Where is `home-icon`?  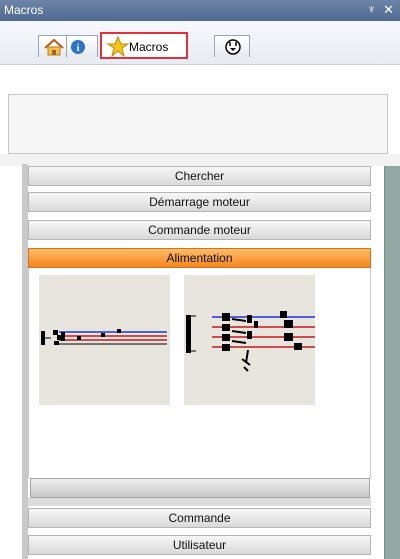
home-icon is located at coordinates (54, 47).